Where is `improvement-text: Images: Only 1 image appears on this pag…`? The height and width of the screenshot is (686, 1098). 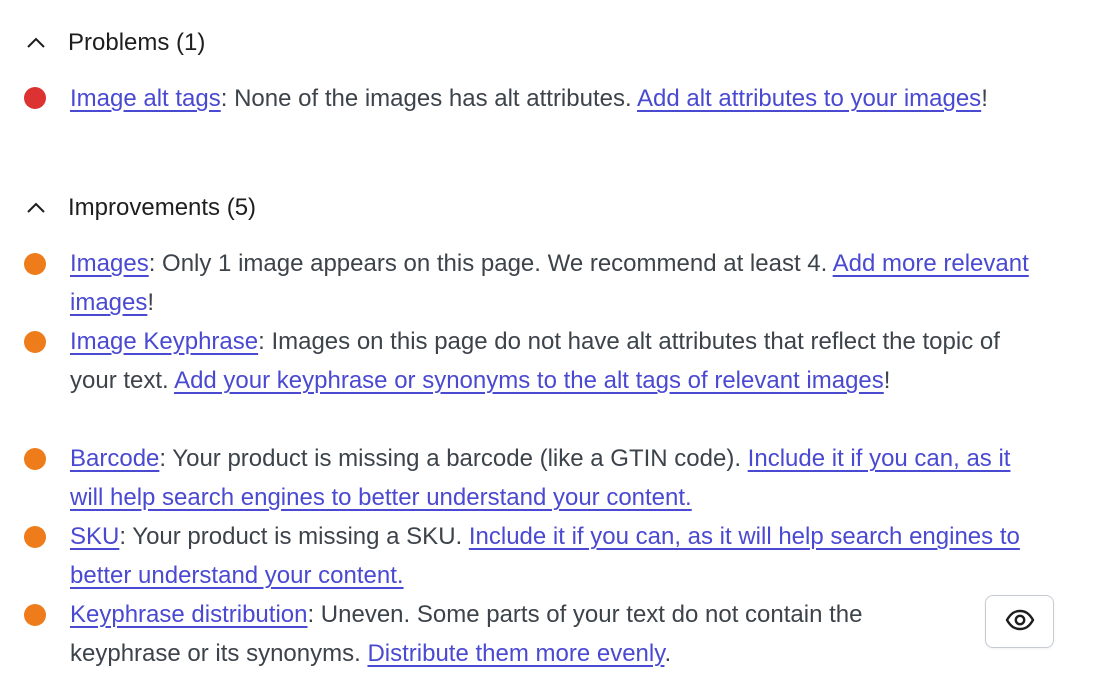 improvement-text: Images: Only 1 image appears on this pag… is located at coordinates (549, 283).